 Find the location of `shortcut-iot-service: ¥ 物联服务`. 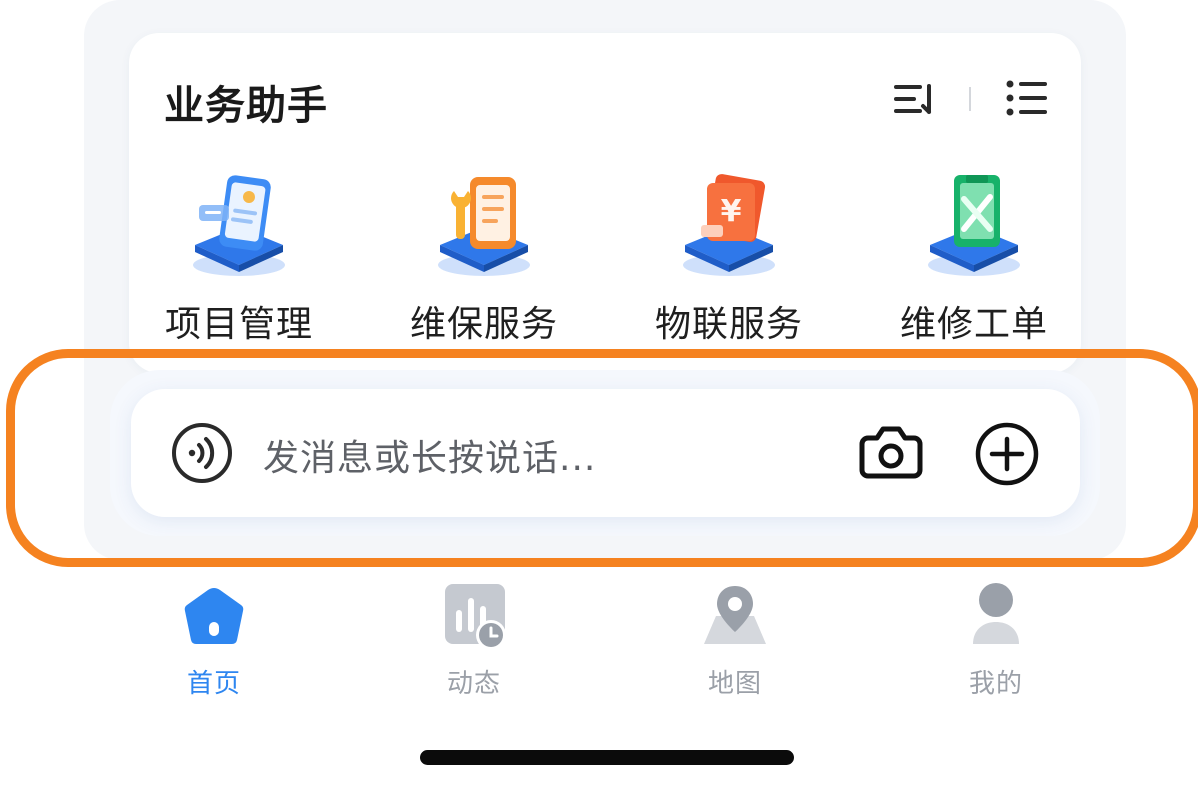

shortcut-iot-service: ¥ 物联服务 is located at coordinates (729, 263).